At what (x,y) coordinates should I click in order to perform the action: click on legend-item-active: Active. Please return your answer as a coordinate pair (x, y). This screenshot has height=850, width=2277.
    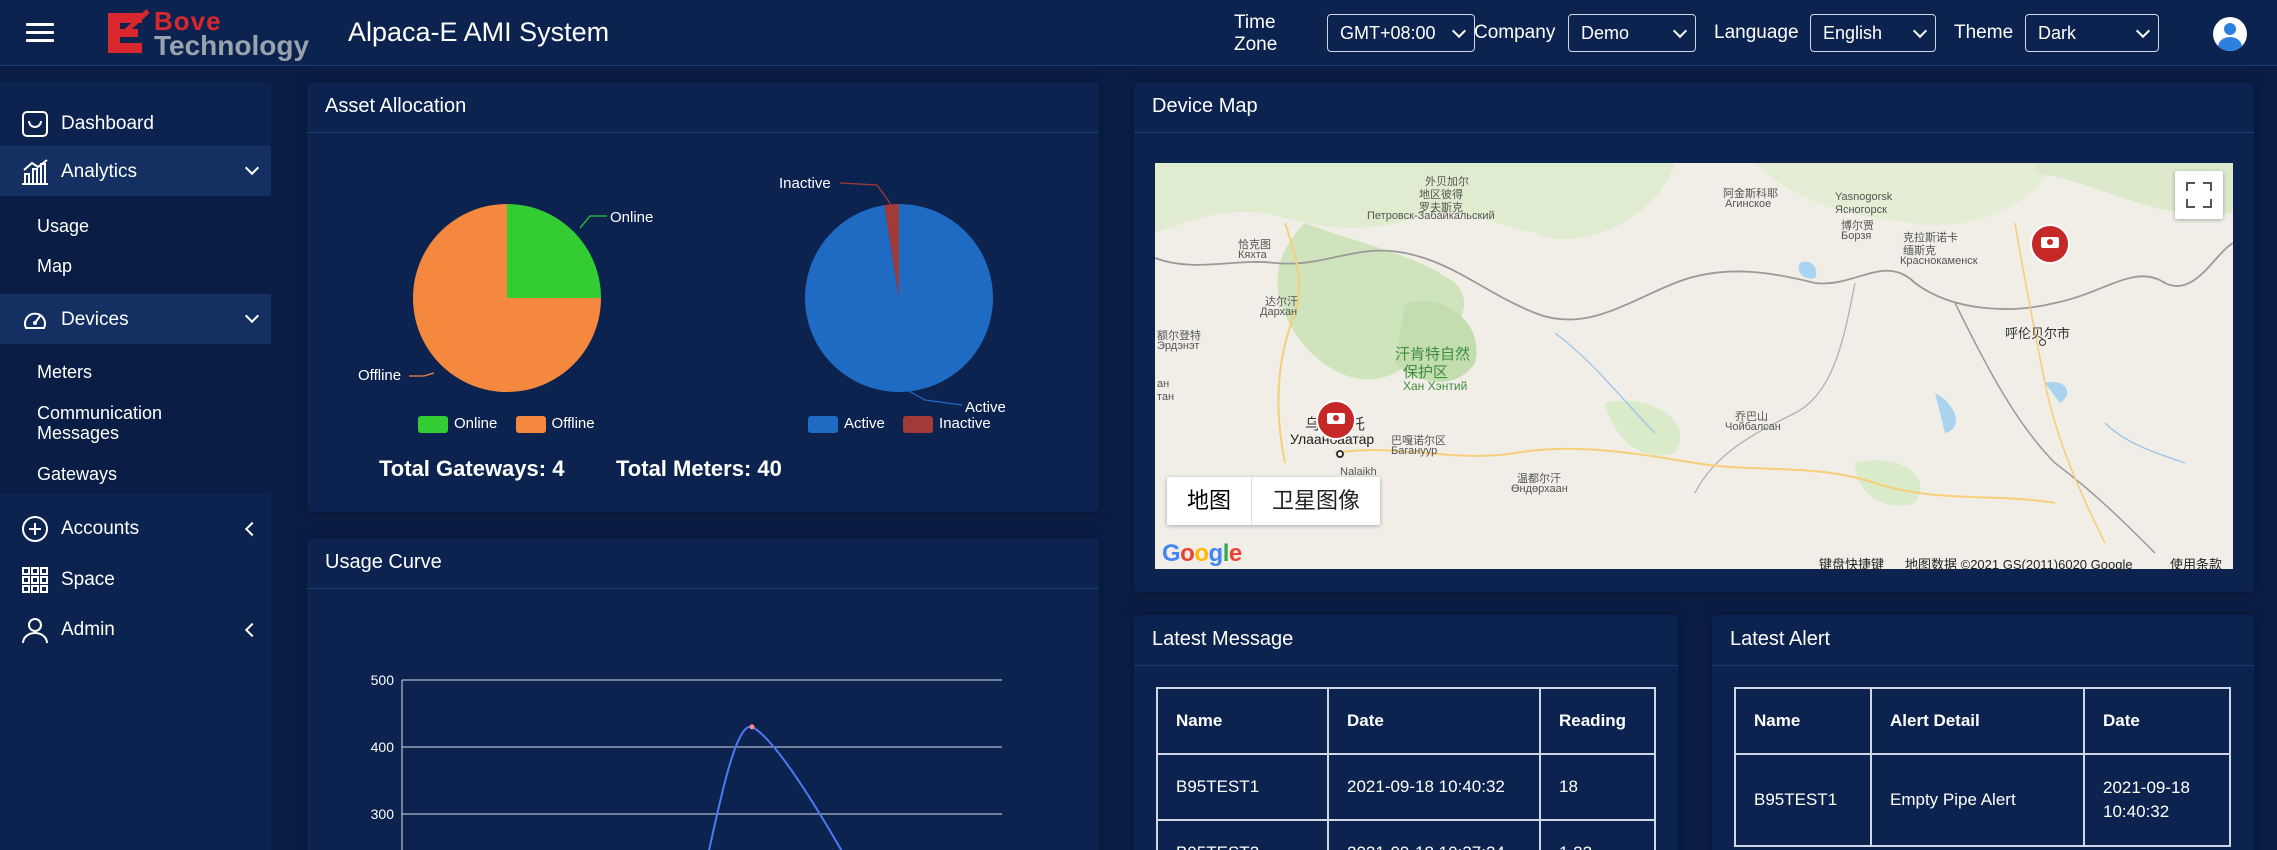
    Looking at the image, I should click on (846, 424).